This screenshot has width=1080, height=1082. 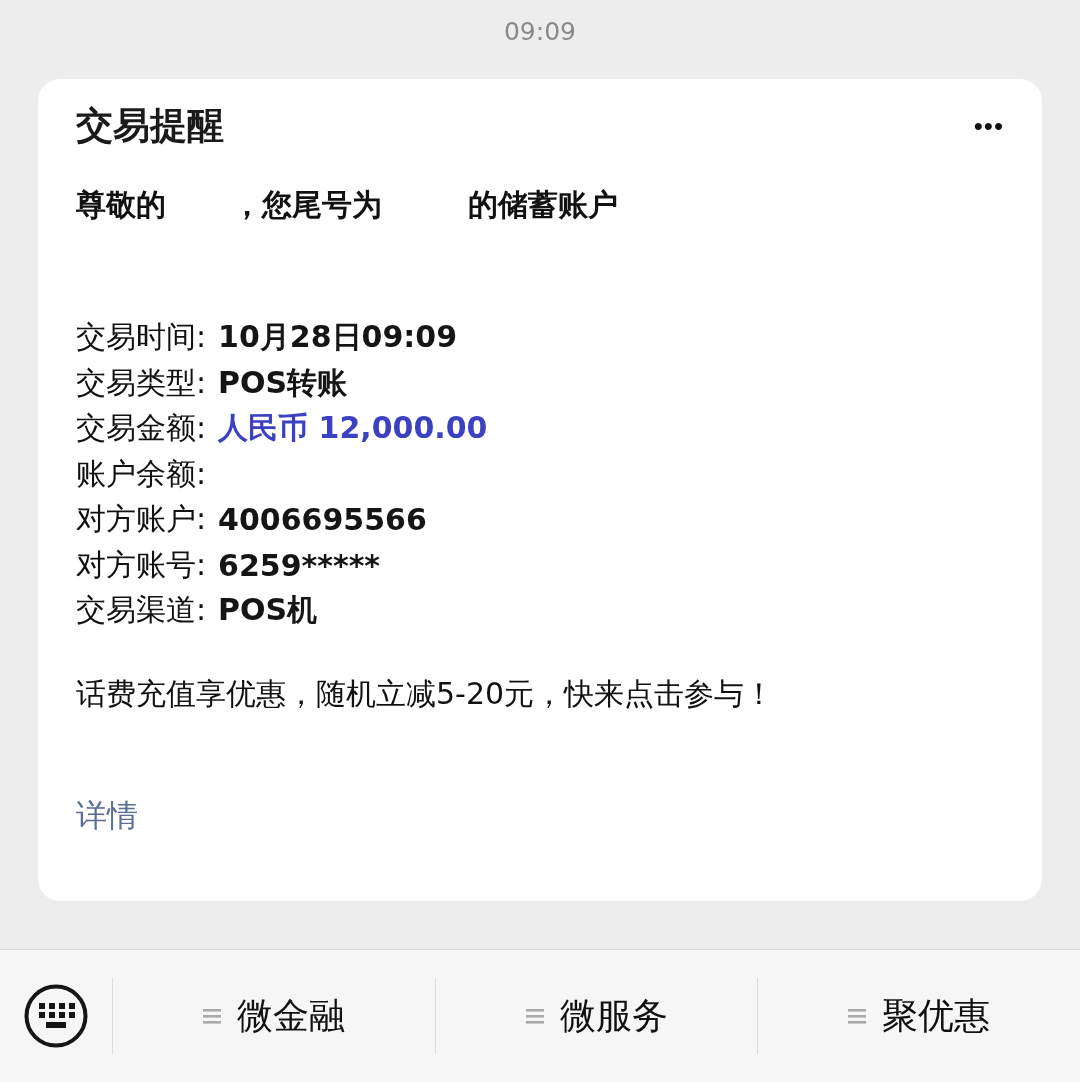 What do you see at coordinates (543, 204) in the screenshot?
I see `greeting-text: 的储蓄账户` at bounding box center [543, 204].